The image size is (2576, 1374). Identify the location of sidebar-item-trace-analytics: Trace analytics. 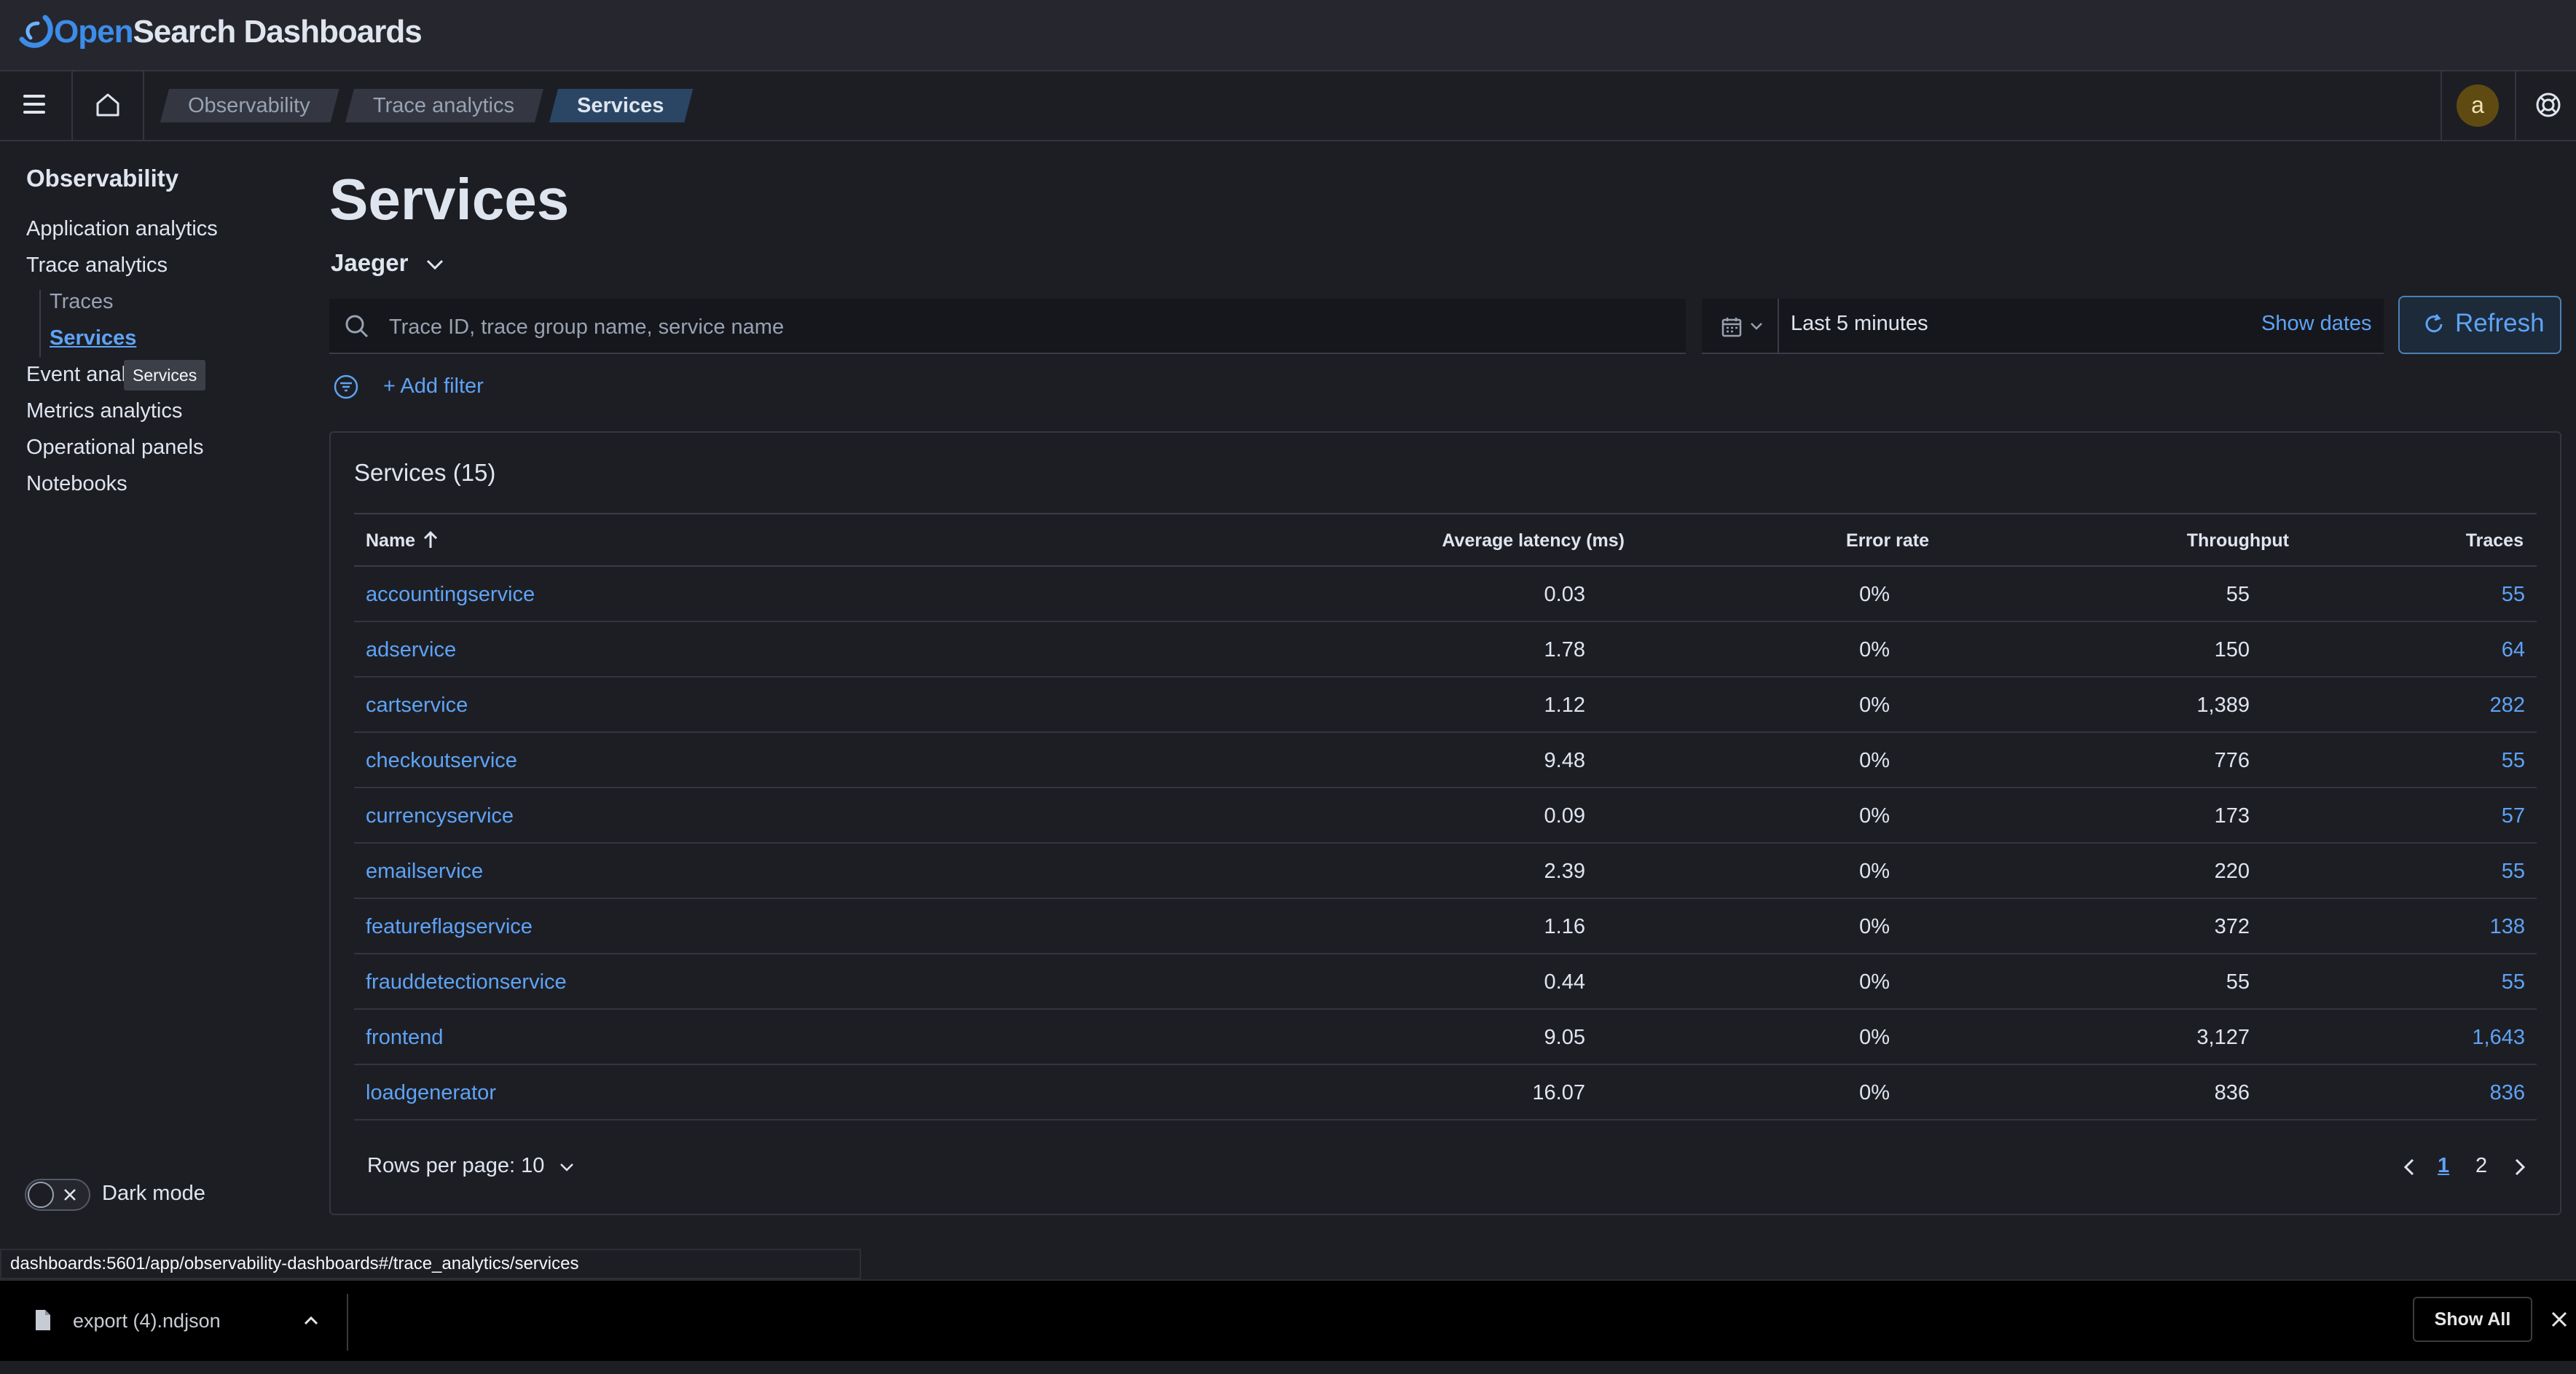
(97, 266).